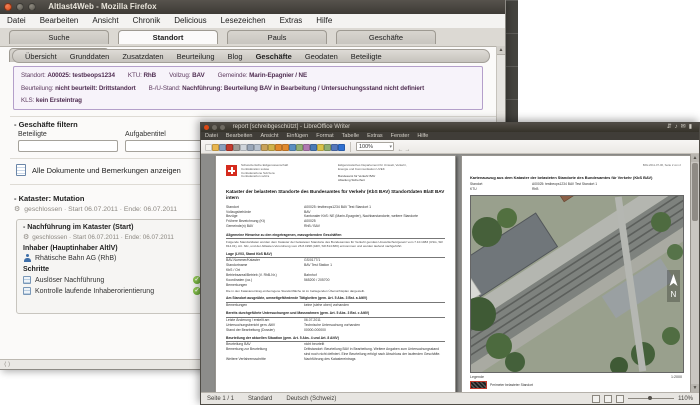 The height and width of the screenshot is (405, 700). I want to click on filter-section-title: - Geschäfte filtern, so click(46, 124).